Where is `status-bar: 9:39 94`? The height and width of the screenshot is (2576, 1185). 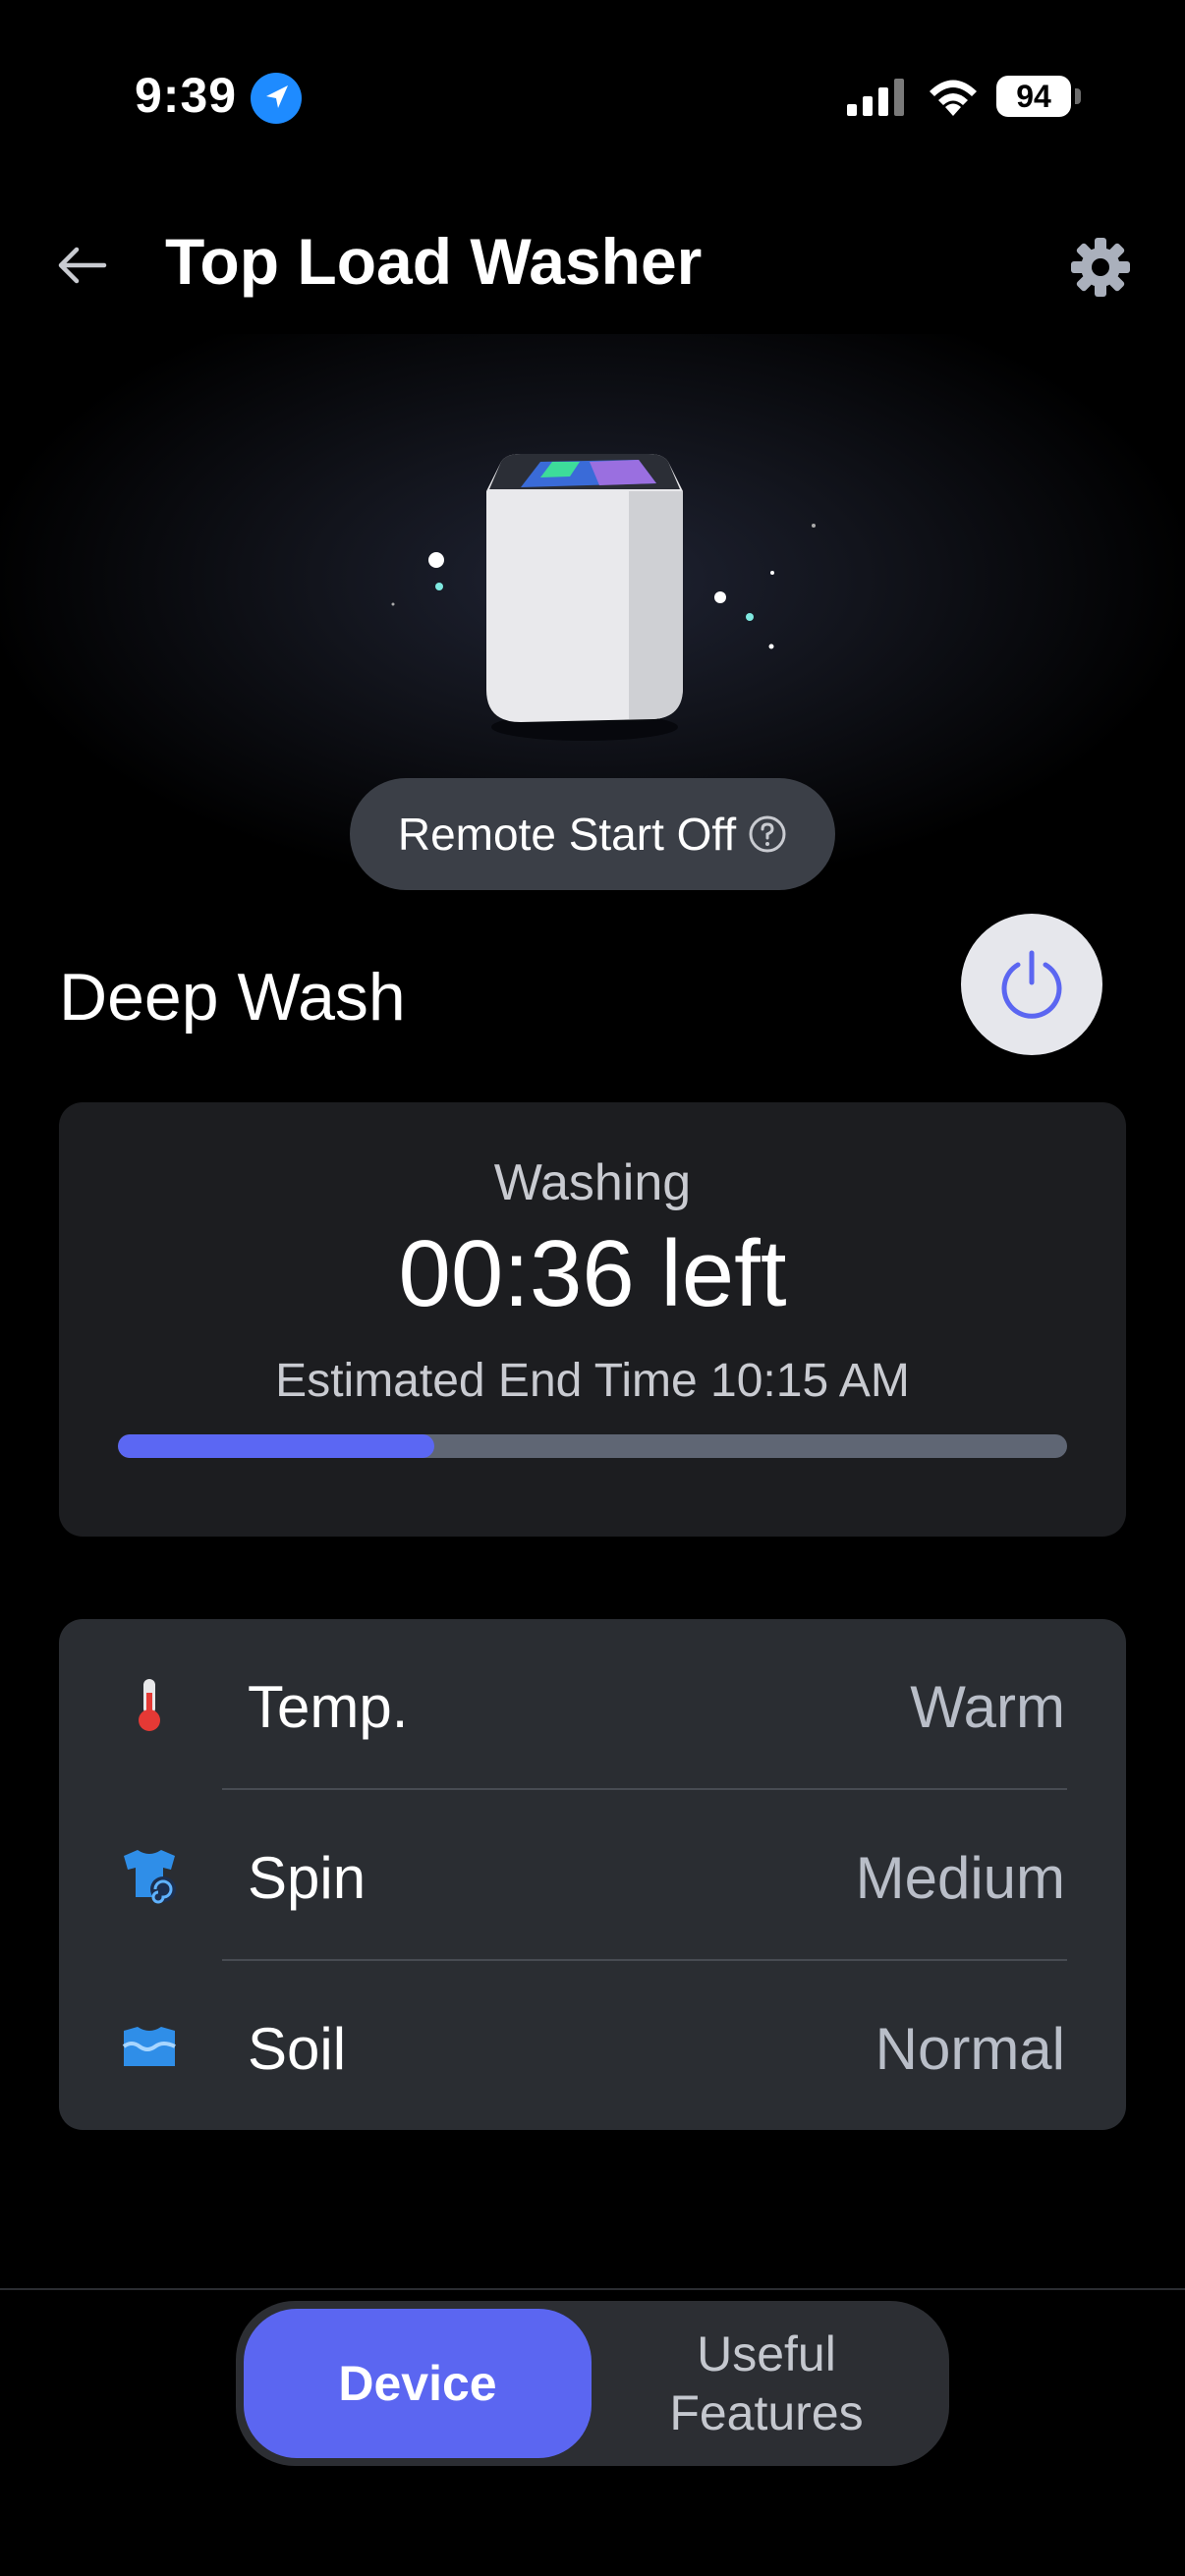 status-bar: 9:39 94 is located at coordinates (592, 98).